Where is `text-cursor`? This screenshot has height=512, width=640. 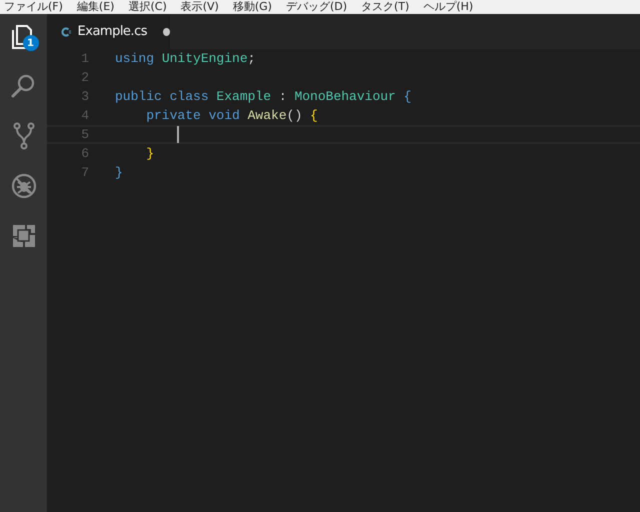
text-cursor is located at coordinates (178, 134).